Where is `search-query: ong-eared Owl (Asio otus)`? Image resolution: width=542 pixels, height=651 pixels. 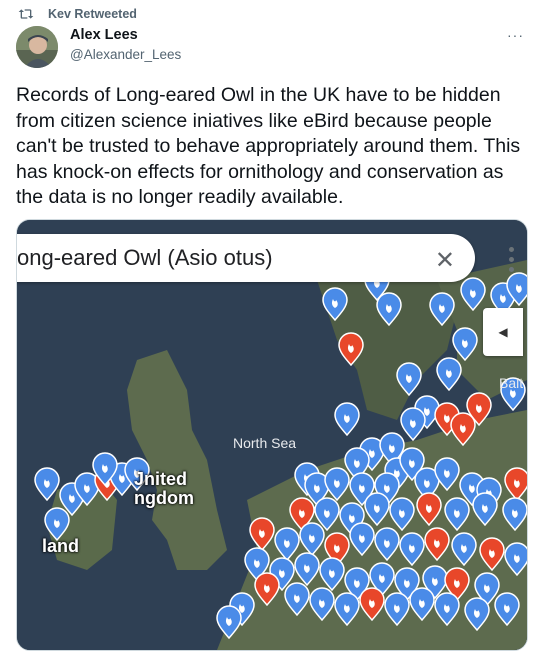
search-query: ong-eared Owl (Asio otus) is located at coordinates (145, 258).